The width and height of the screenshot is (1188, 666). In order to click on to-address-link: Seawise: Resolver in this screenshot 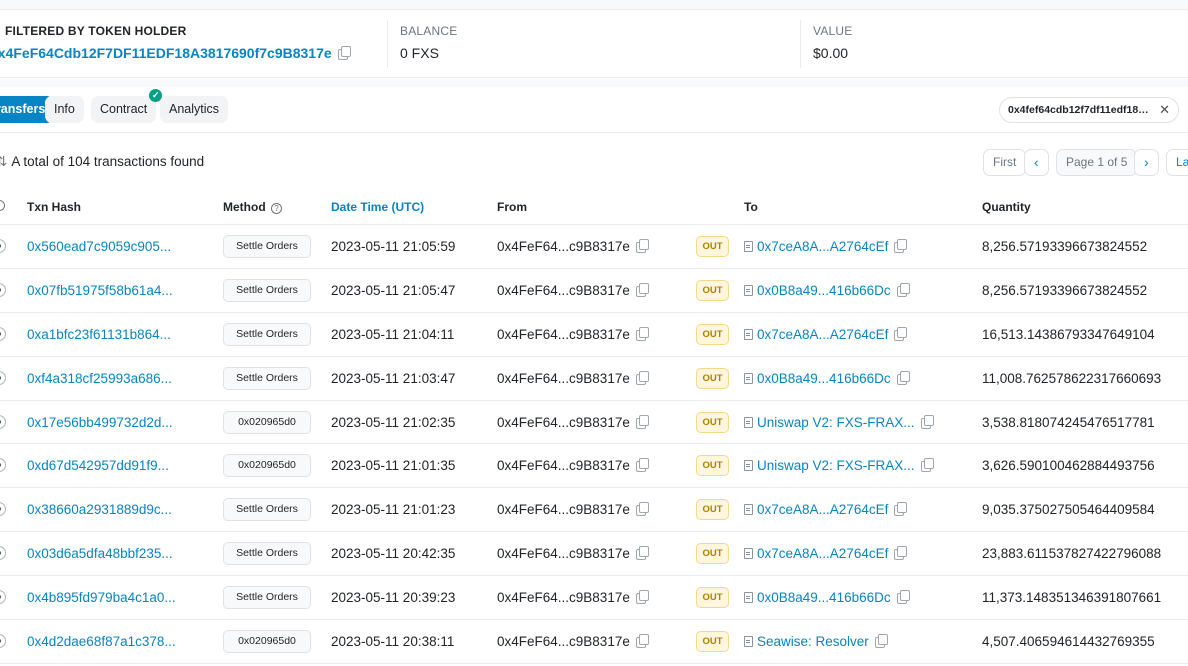, I will do `click(813, 641)`.